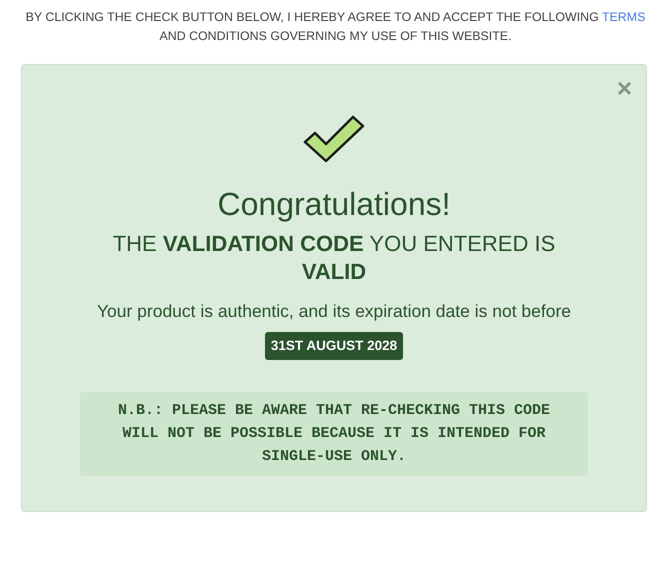 Image resolution: width=671 pixels, height=574 pixels. Describe the element at coordinates (334, 138) in the screenshot. I see `check-icon` at that location.